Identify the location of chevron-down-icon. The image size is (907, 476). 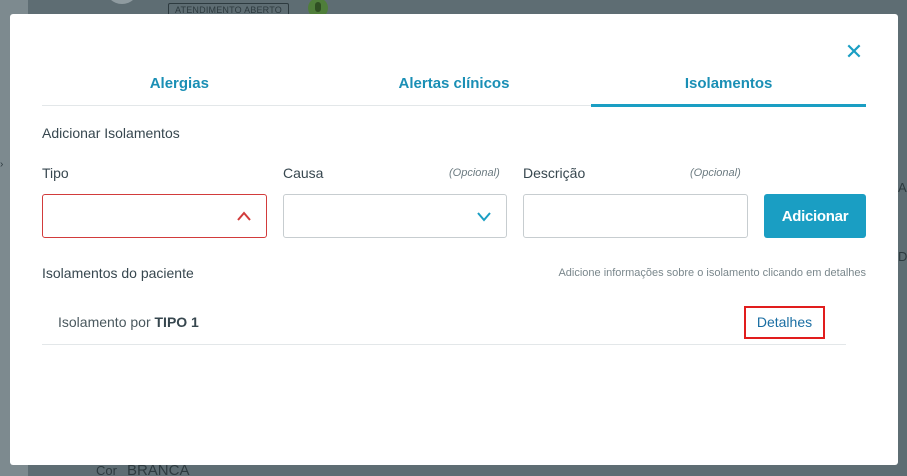
(484, 217).